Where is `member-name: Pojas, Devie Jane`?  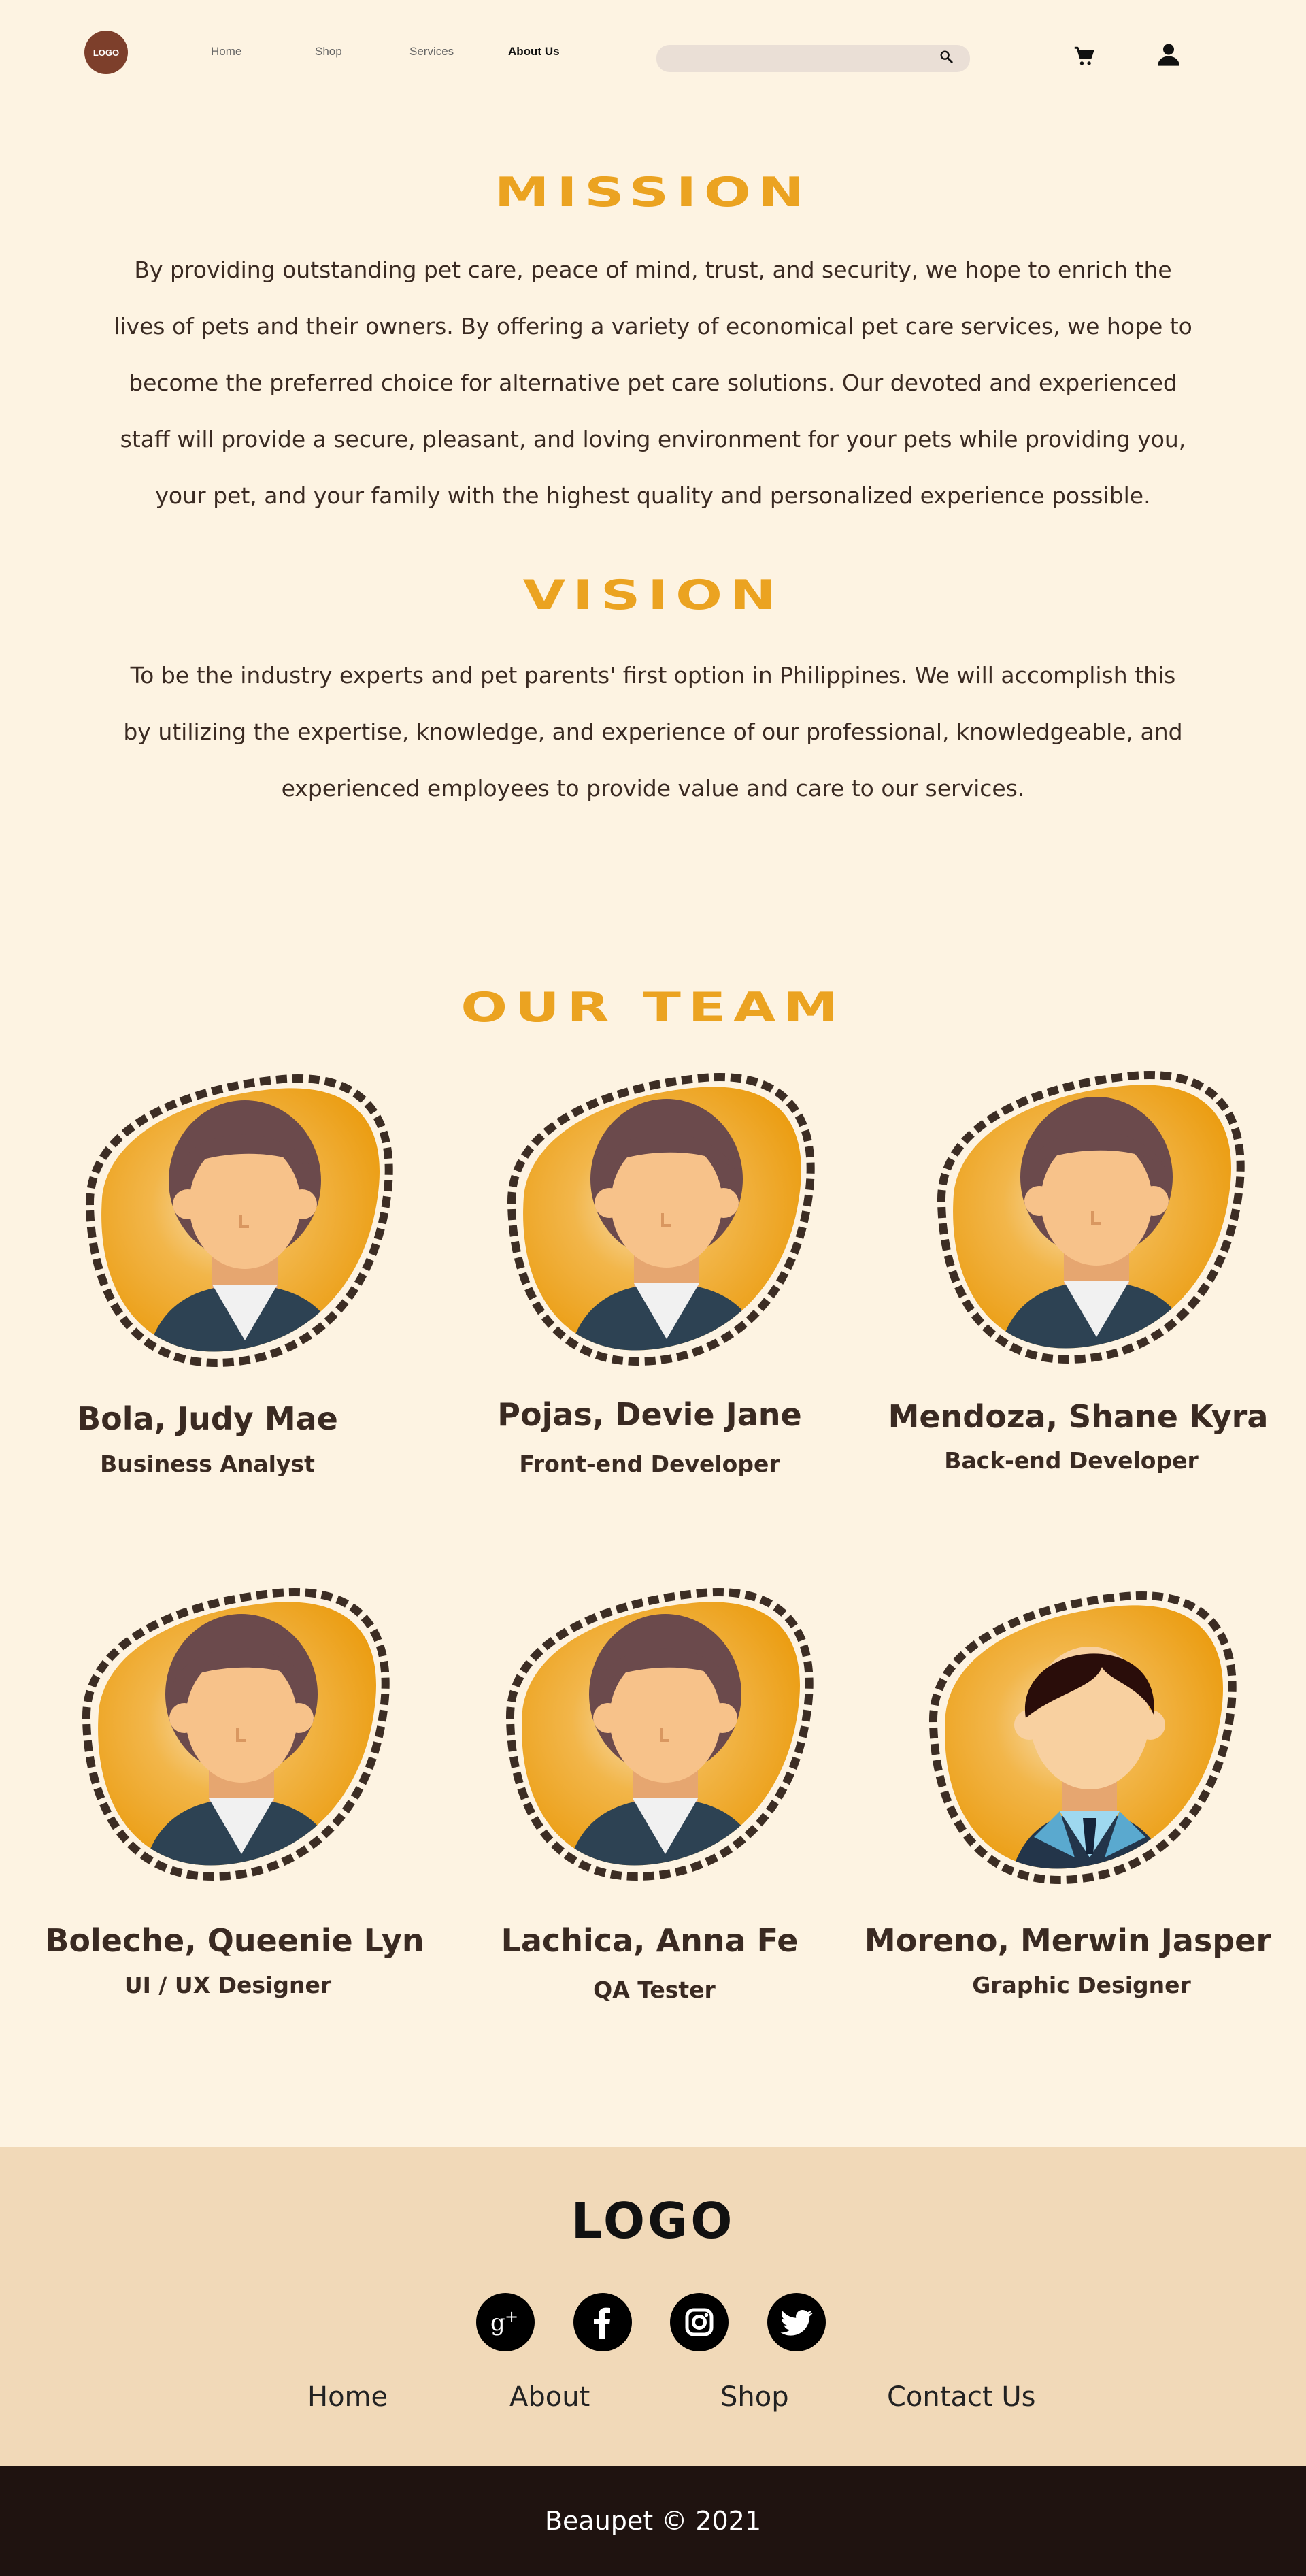
member-name: Pojas, Devie Jane is located at coordinates (649, 1415).